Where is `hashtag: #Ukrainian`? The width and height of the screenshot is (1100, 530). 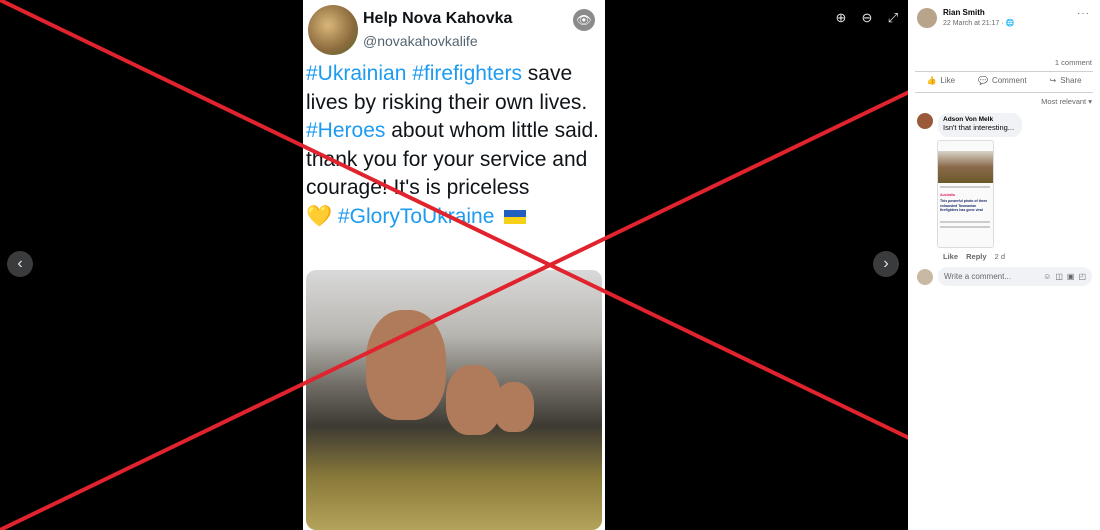
hashtag: #Ukrainian is located at coordinates (356, 73).